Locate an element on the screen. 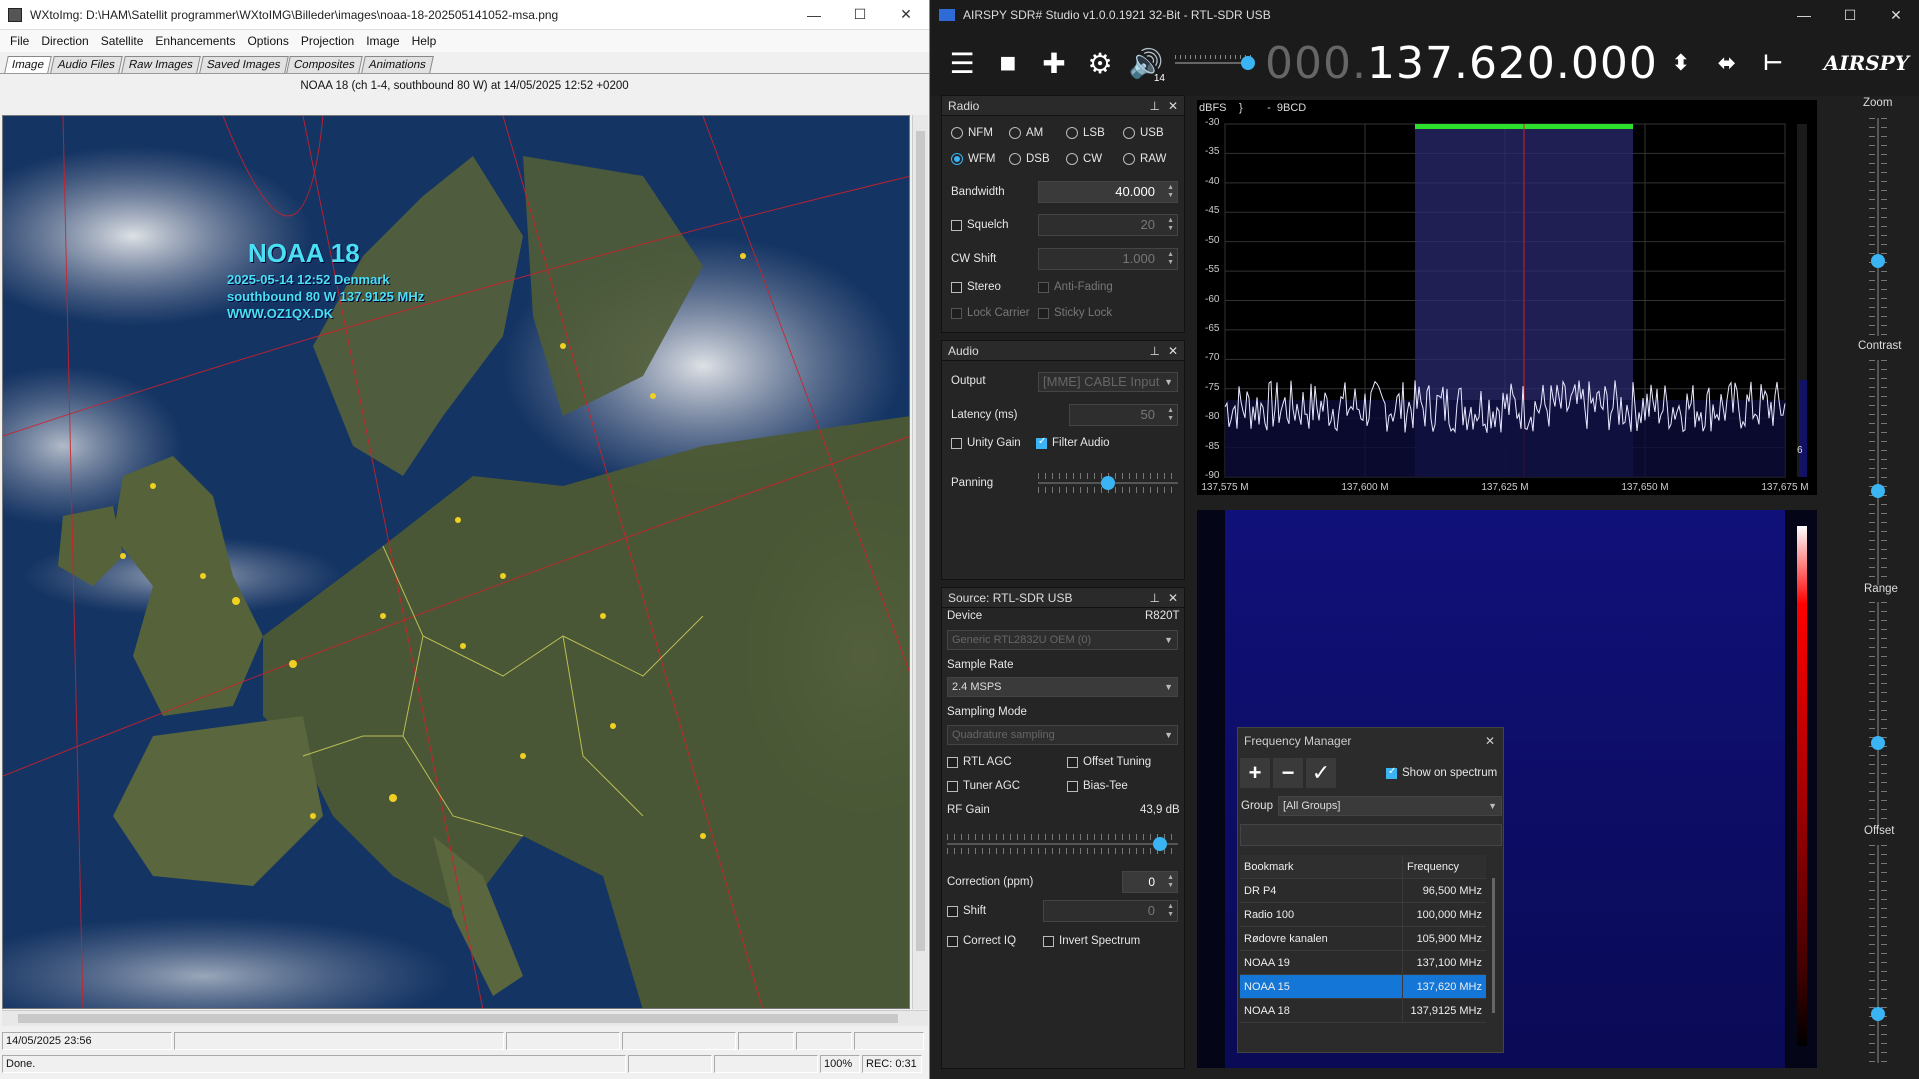  rtlagc-checkbox: RTL AGC is located at coordinates (979, 762).